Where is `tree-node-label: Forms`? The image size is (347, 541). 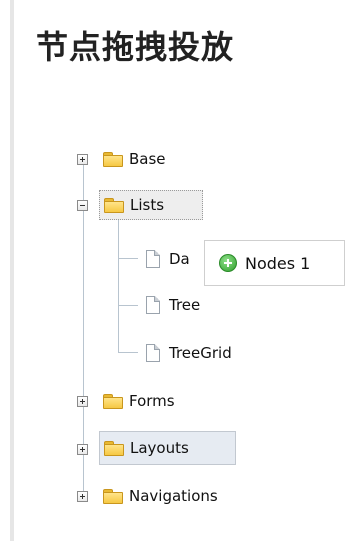
tree-node-label: Forms is located at coordinates (152, 401).